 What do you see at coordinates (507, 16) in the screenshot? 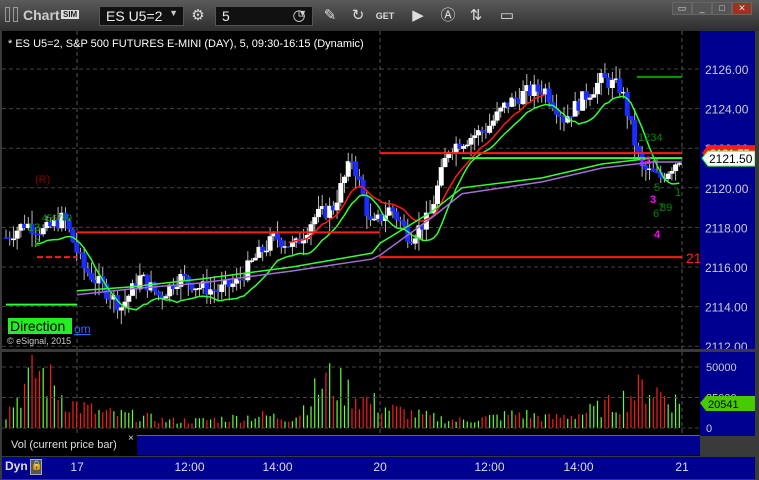
I see `comment-icon: ▭` at bounding box center [507, 16].